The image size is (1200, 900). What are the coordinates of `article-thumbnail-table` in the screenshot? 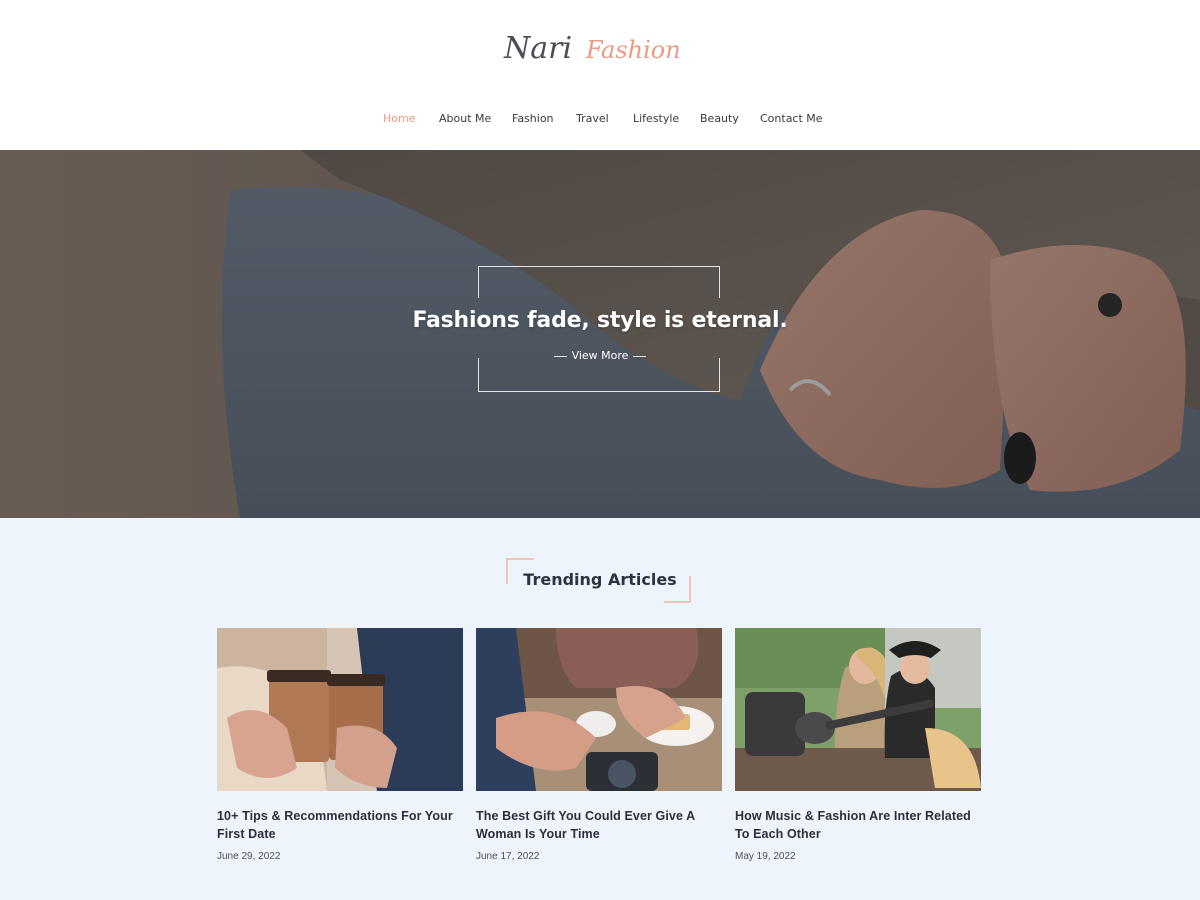 It's located at (599, 709).